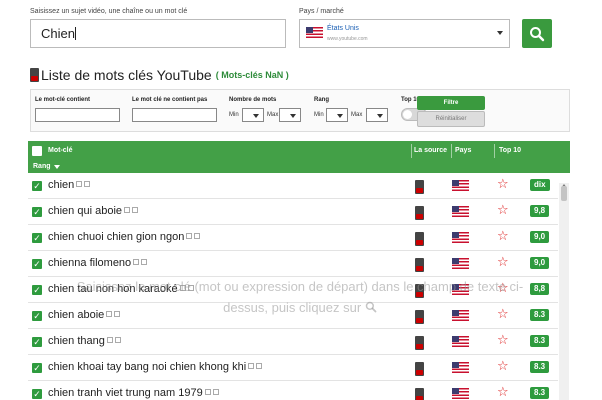 This screenshot has height=400, width=602. I want to click on word-count-min-select, so click(253, 115).